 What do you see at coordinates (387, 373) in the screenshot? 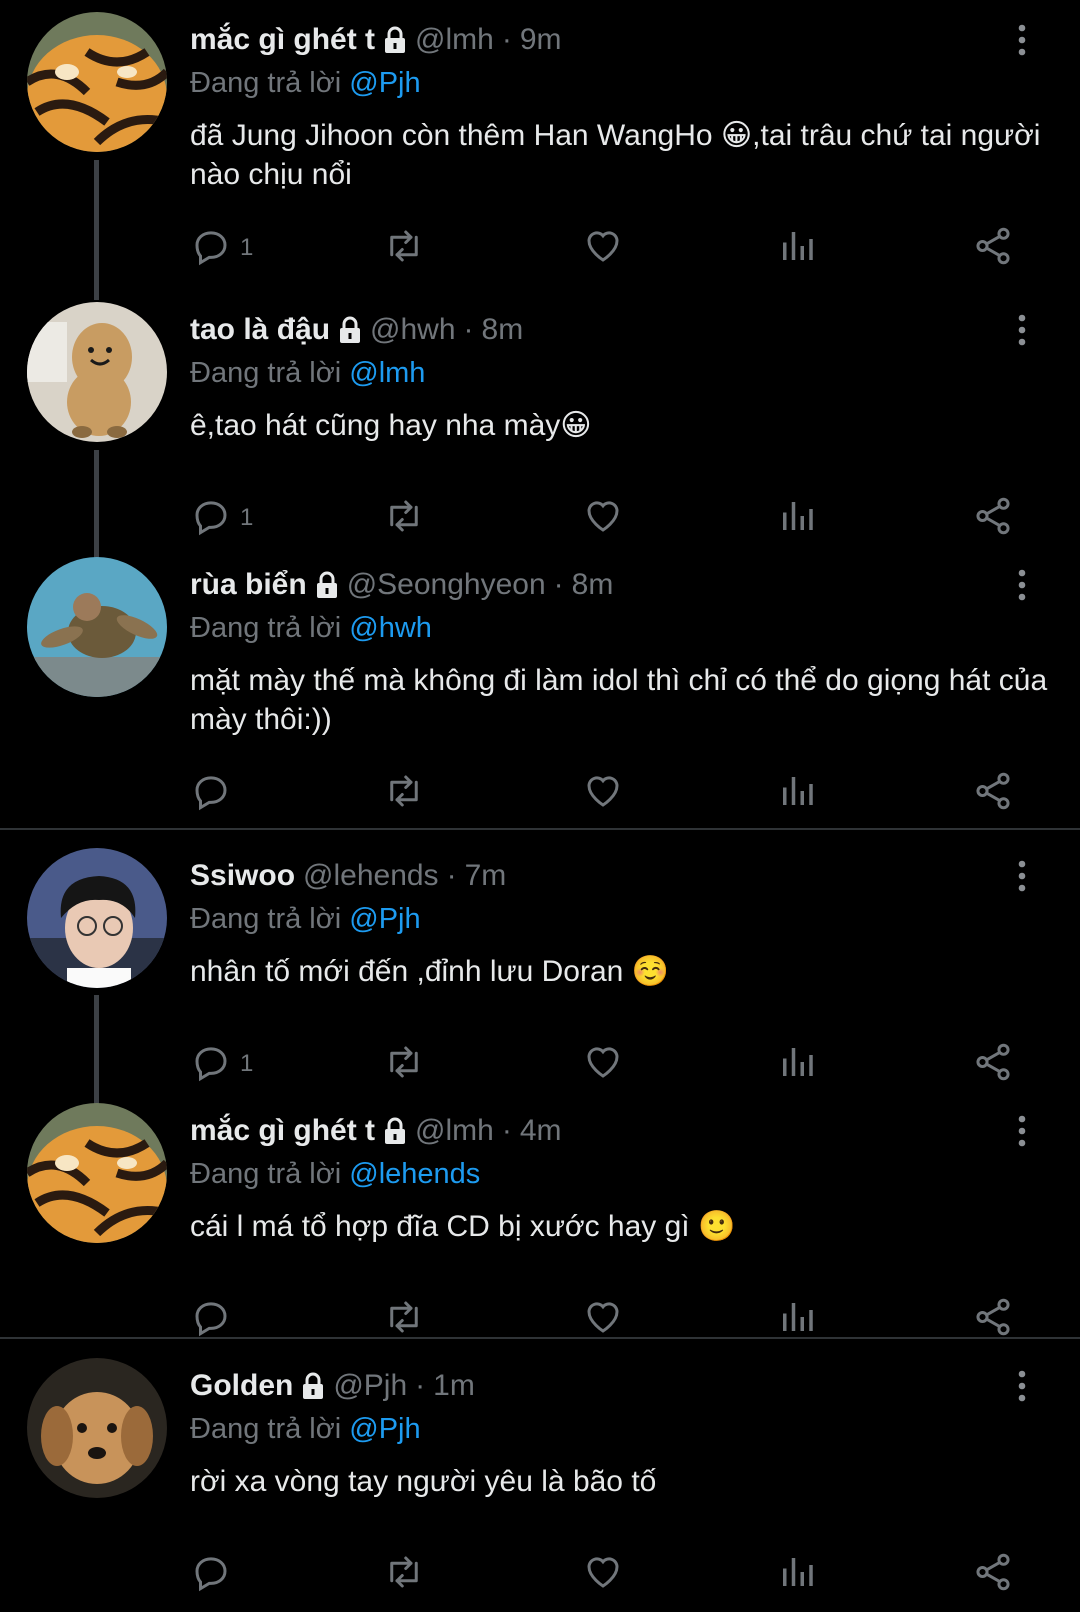
I see `mention-link: @lmh` at bounding box center [387, 373].